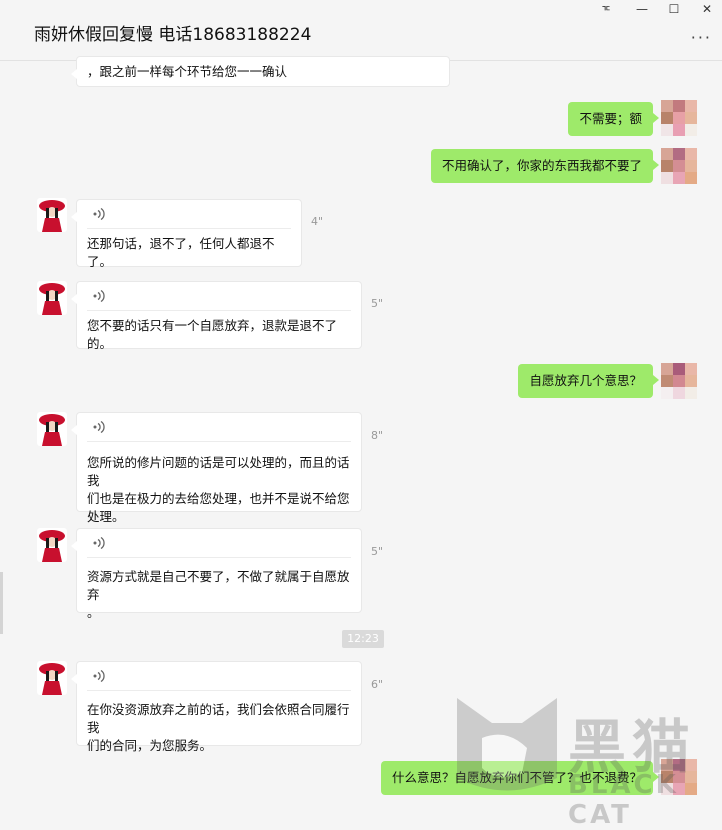 The width and height of the screenshot is (722, 830). Describe the element at coordinates (218, 471) in the screenshot. I see `transcription-line: 您所说的修片问题的话是可以处理的，而且的话我` at that location.